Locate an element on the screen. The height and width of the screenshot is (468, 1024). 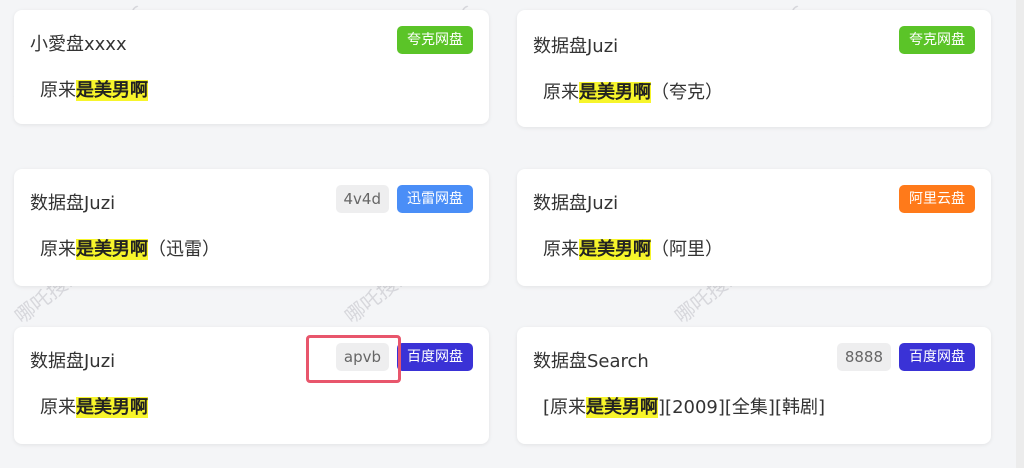
source-name: 数据盘Search is located at coordinates (591, 361).